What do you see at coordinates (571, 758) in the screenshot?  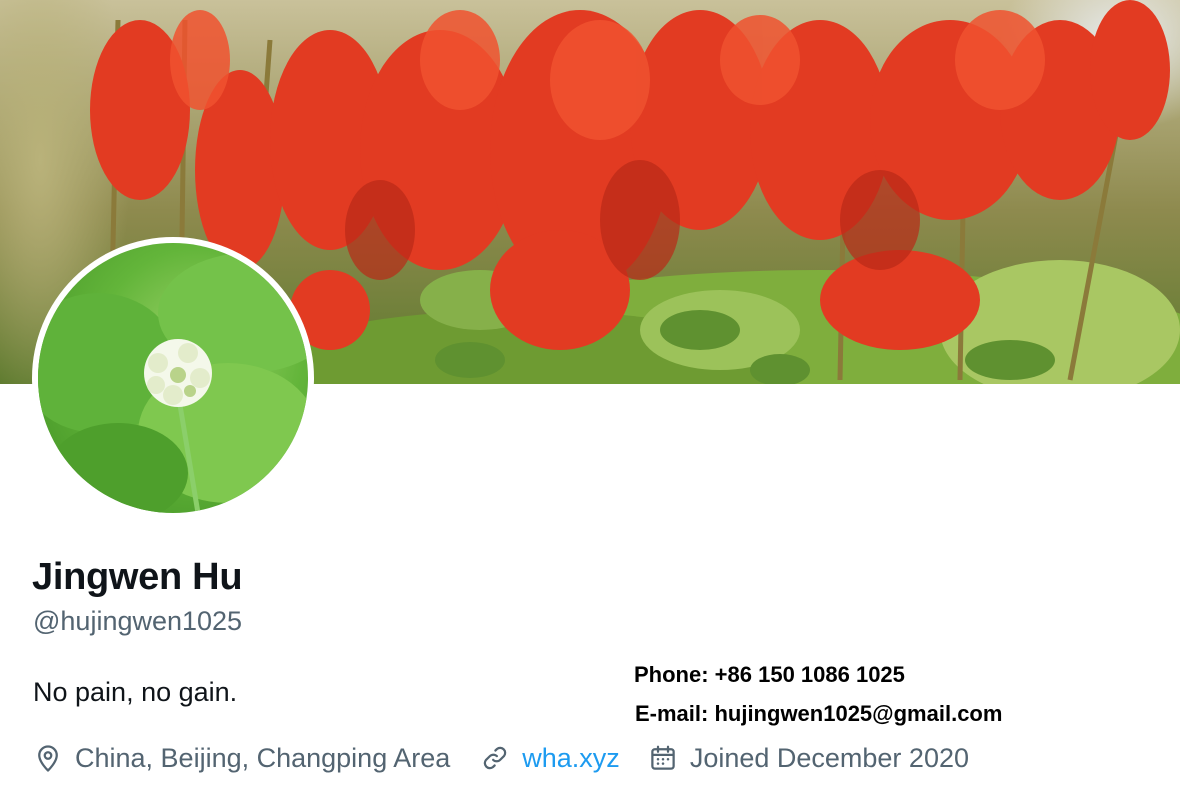 I see `website-link: wha.xyz` at bounding box center [571, 758].